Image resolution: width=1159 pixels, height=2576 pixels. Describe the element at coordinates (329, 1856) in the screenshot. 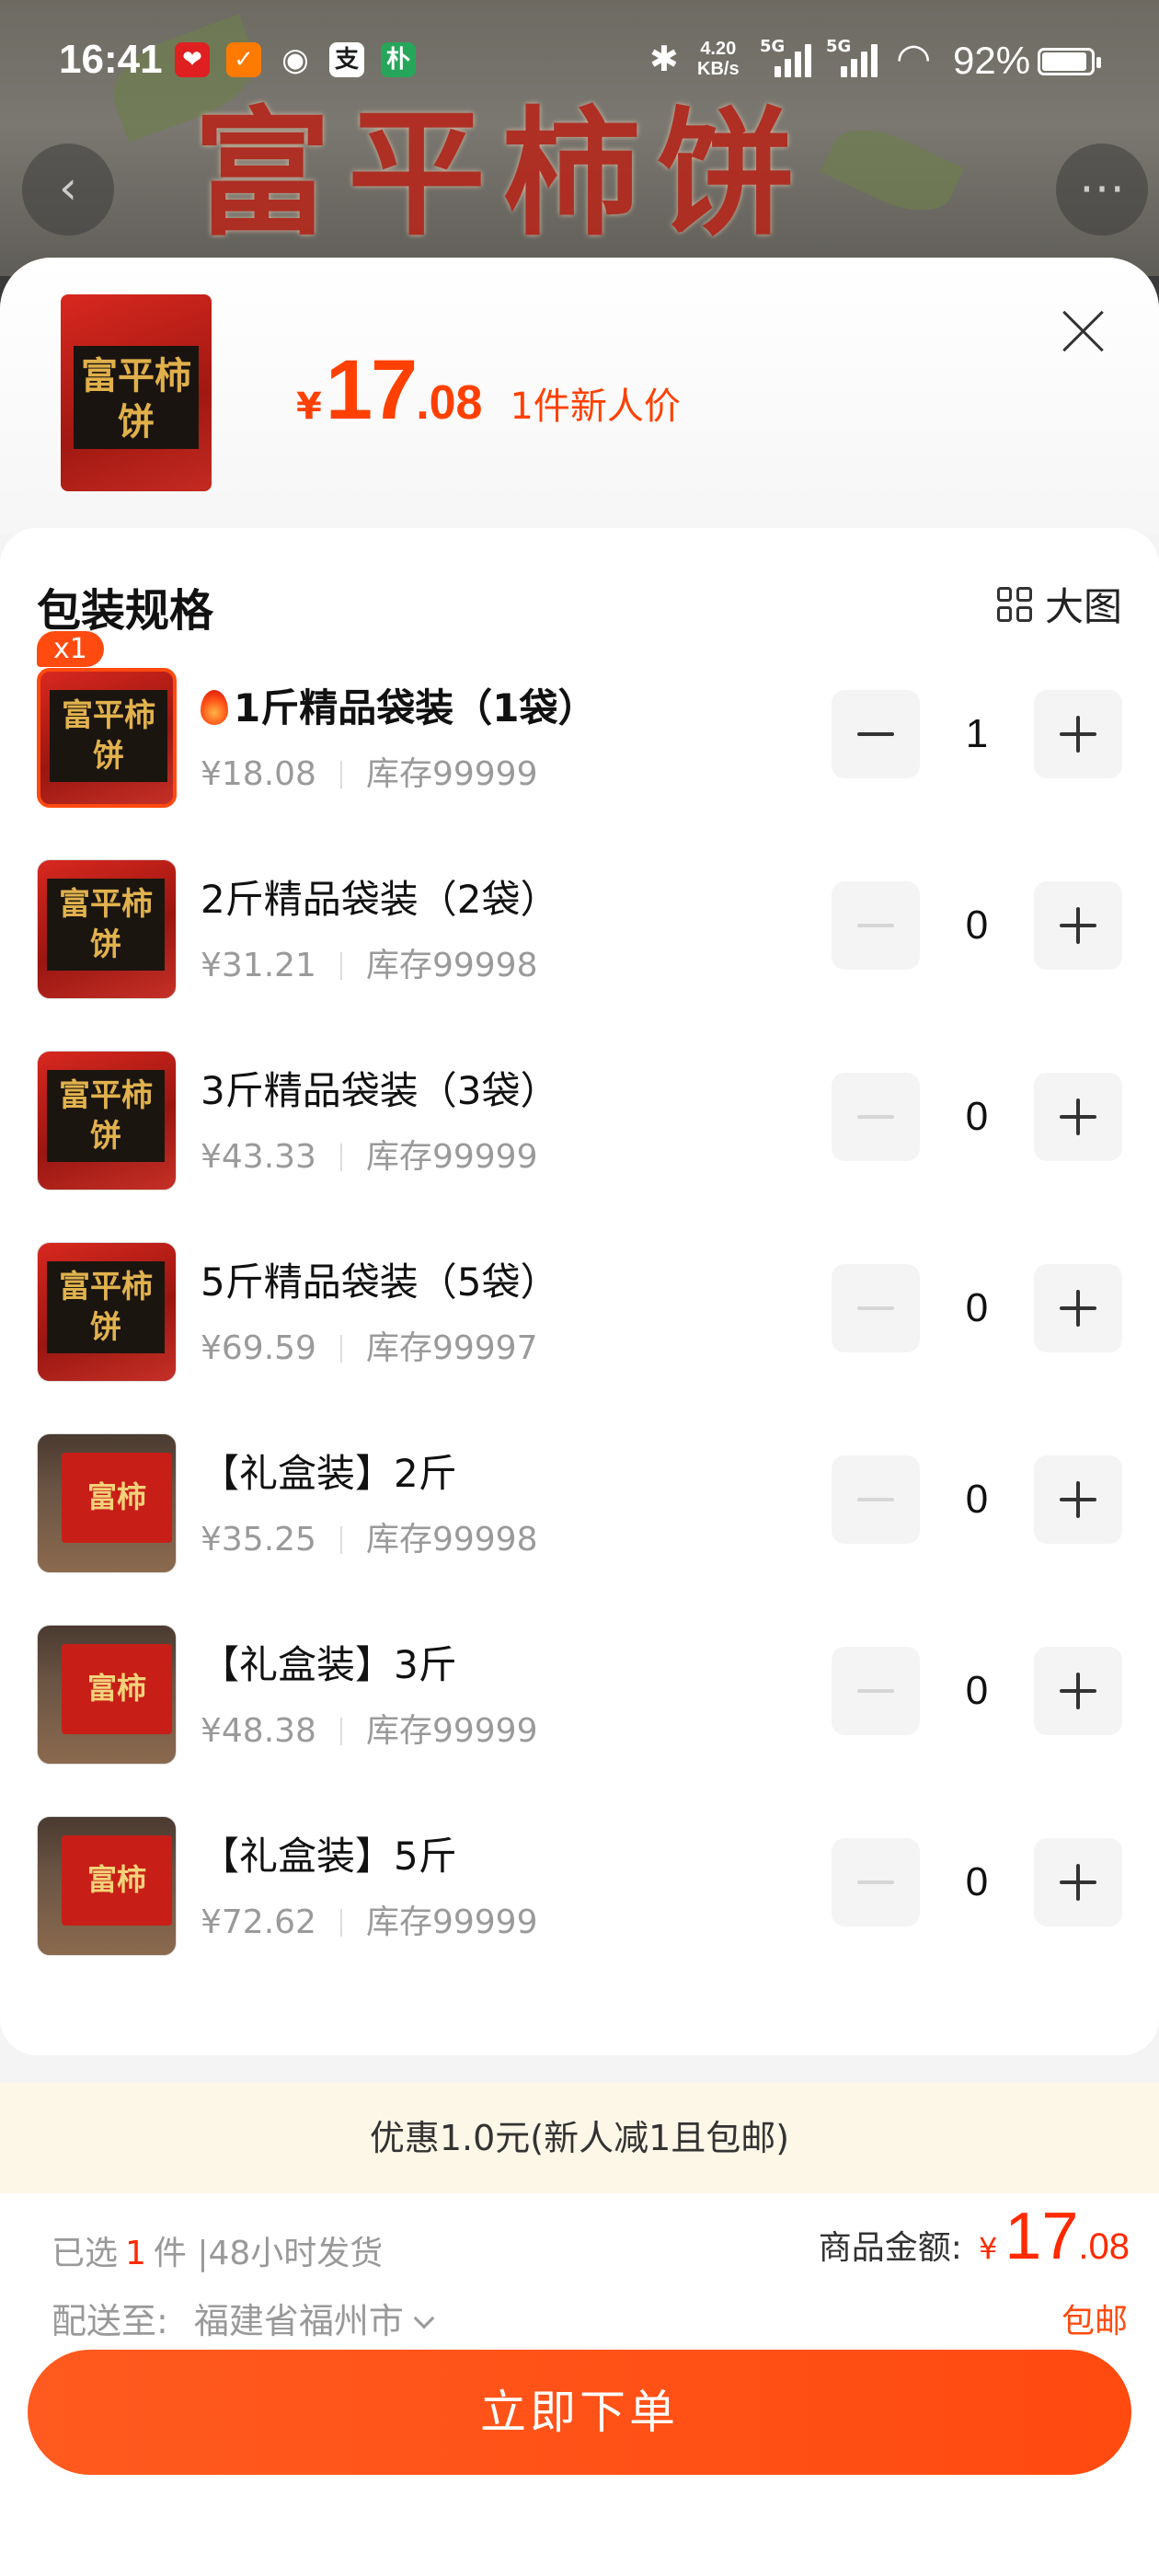

I see `spec-item-name-text: 【礼盒装】5斤` at that location.